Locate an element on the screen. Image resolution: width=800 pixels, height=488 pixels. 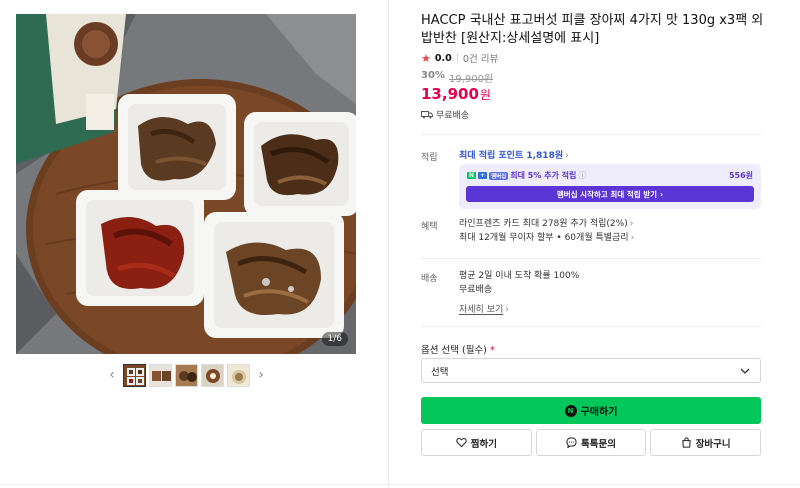
secondary-actions: 찜하기 톡톡문의 장바구니 is located at coordinates (591, 442).